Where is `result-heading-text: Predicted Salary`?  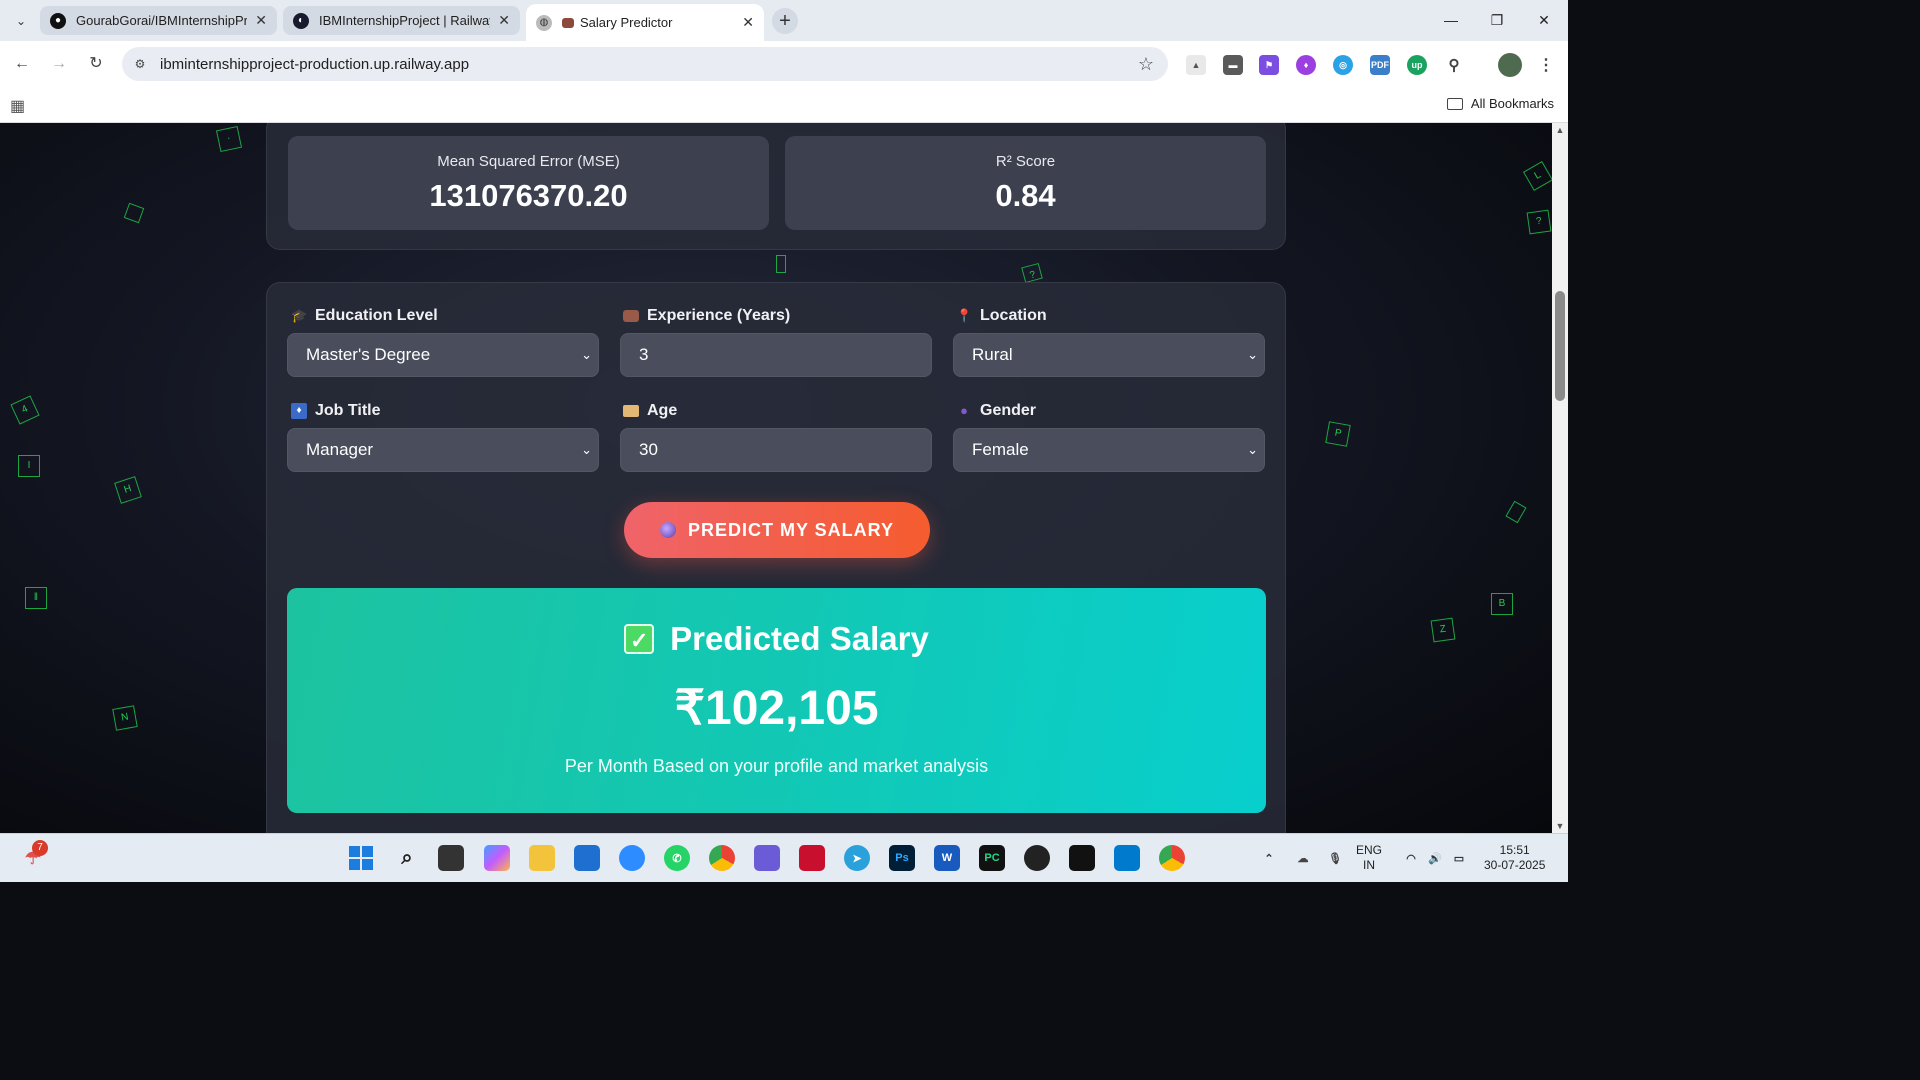
result-heading-text: Predicted Salary is located at coordinates (799, 638).